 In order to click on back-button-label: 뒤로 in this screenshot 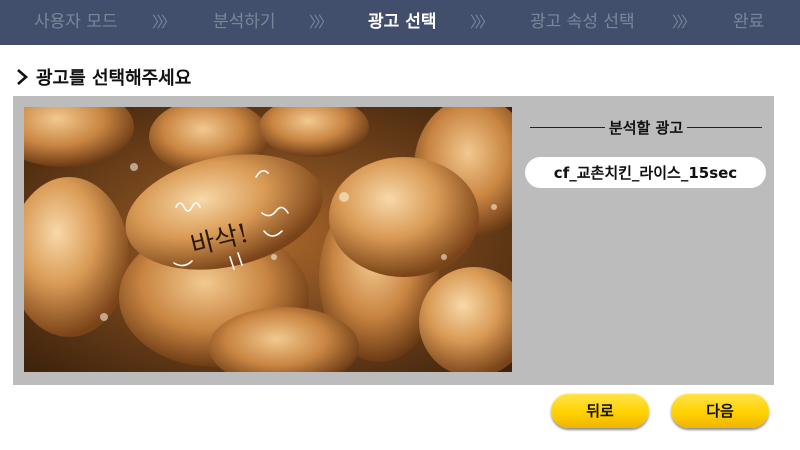, I will do `click(600, 411)`.